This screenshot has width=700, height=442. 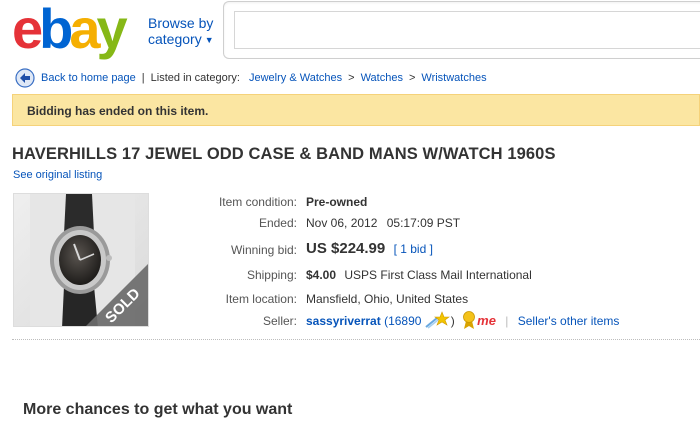 I want to click on ebay-logo: ebay, so click(x=70, y=30).